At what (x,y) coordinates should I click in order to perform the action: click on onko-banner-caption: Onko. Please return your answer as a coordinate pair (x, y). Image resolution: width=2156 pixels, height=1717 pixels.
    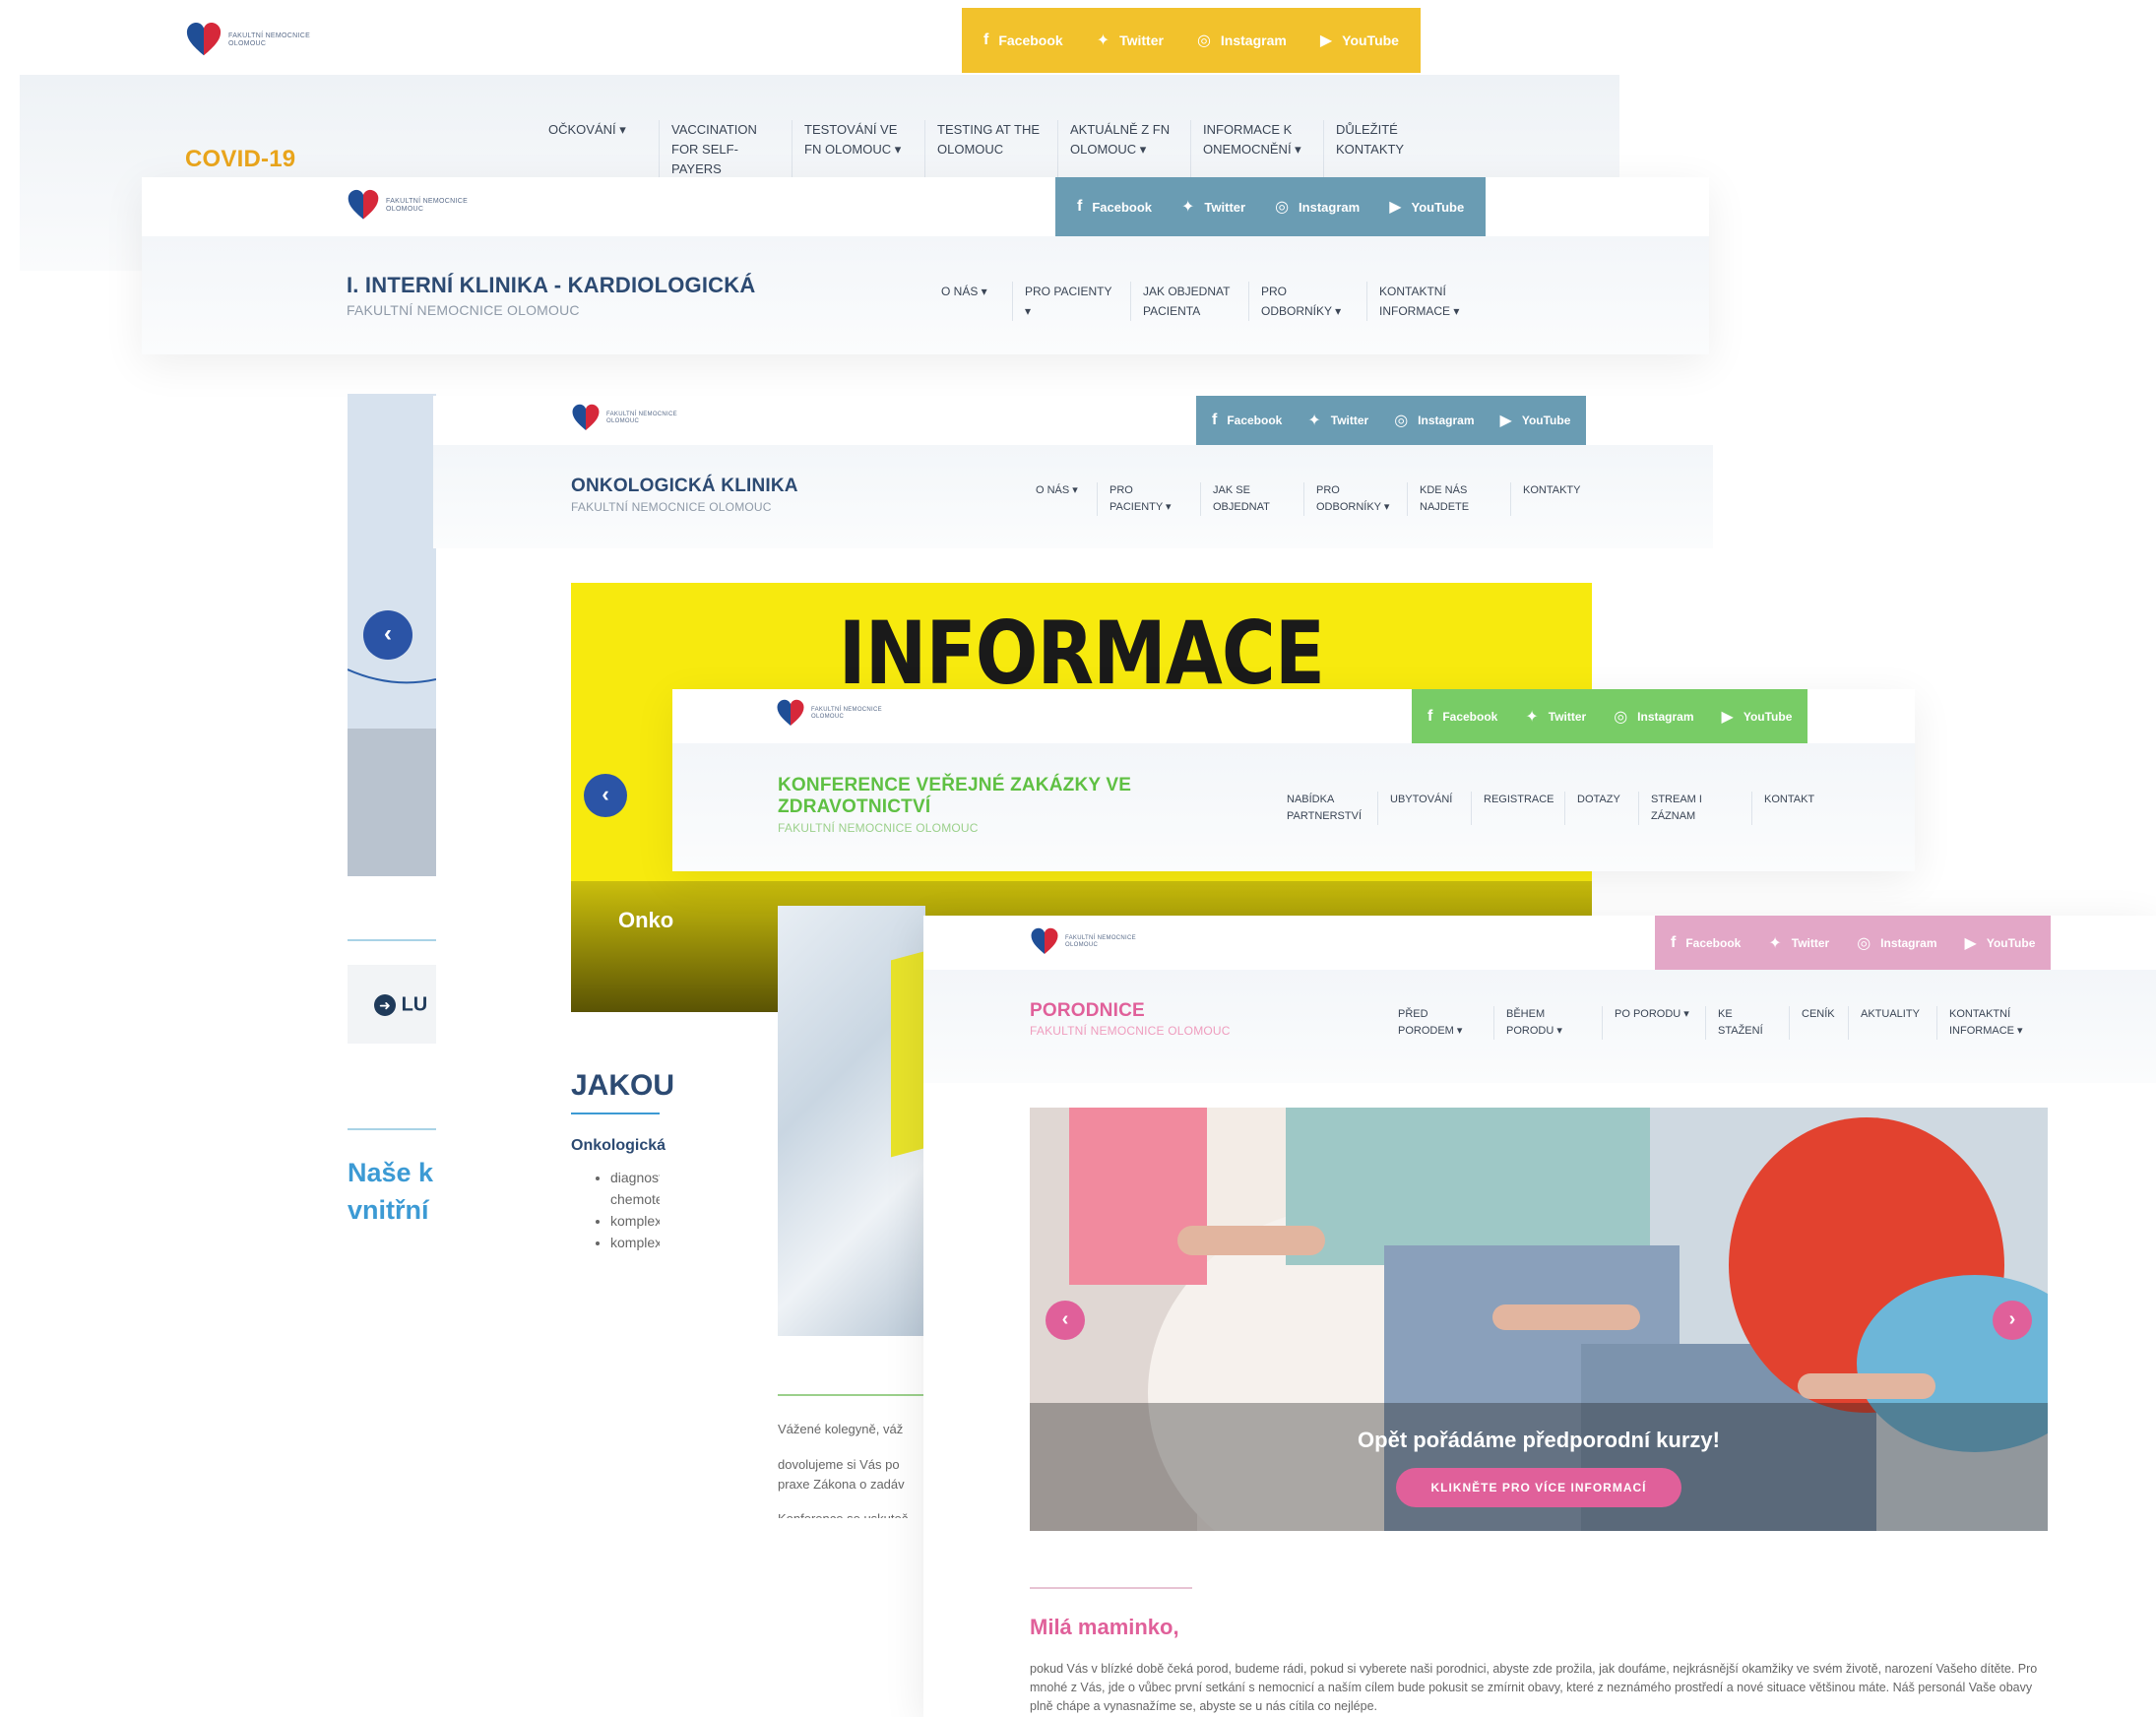
    Looking at the image, I should click on (646, 920).